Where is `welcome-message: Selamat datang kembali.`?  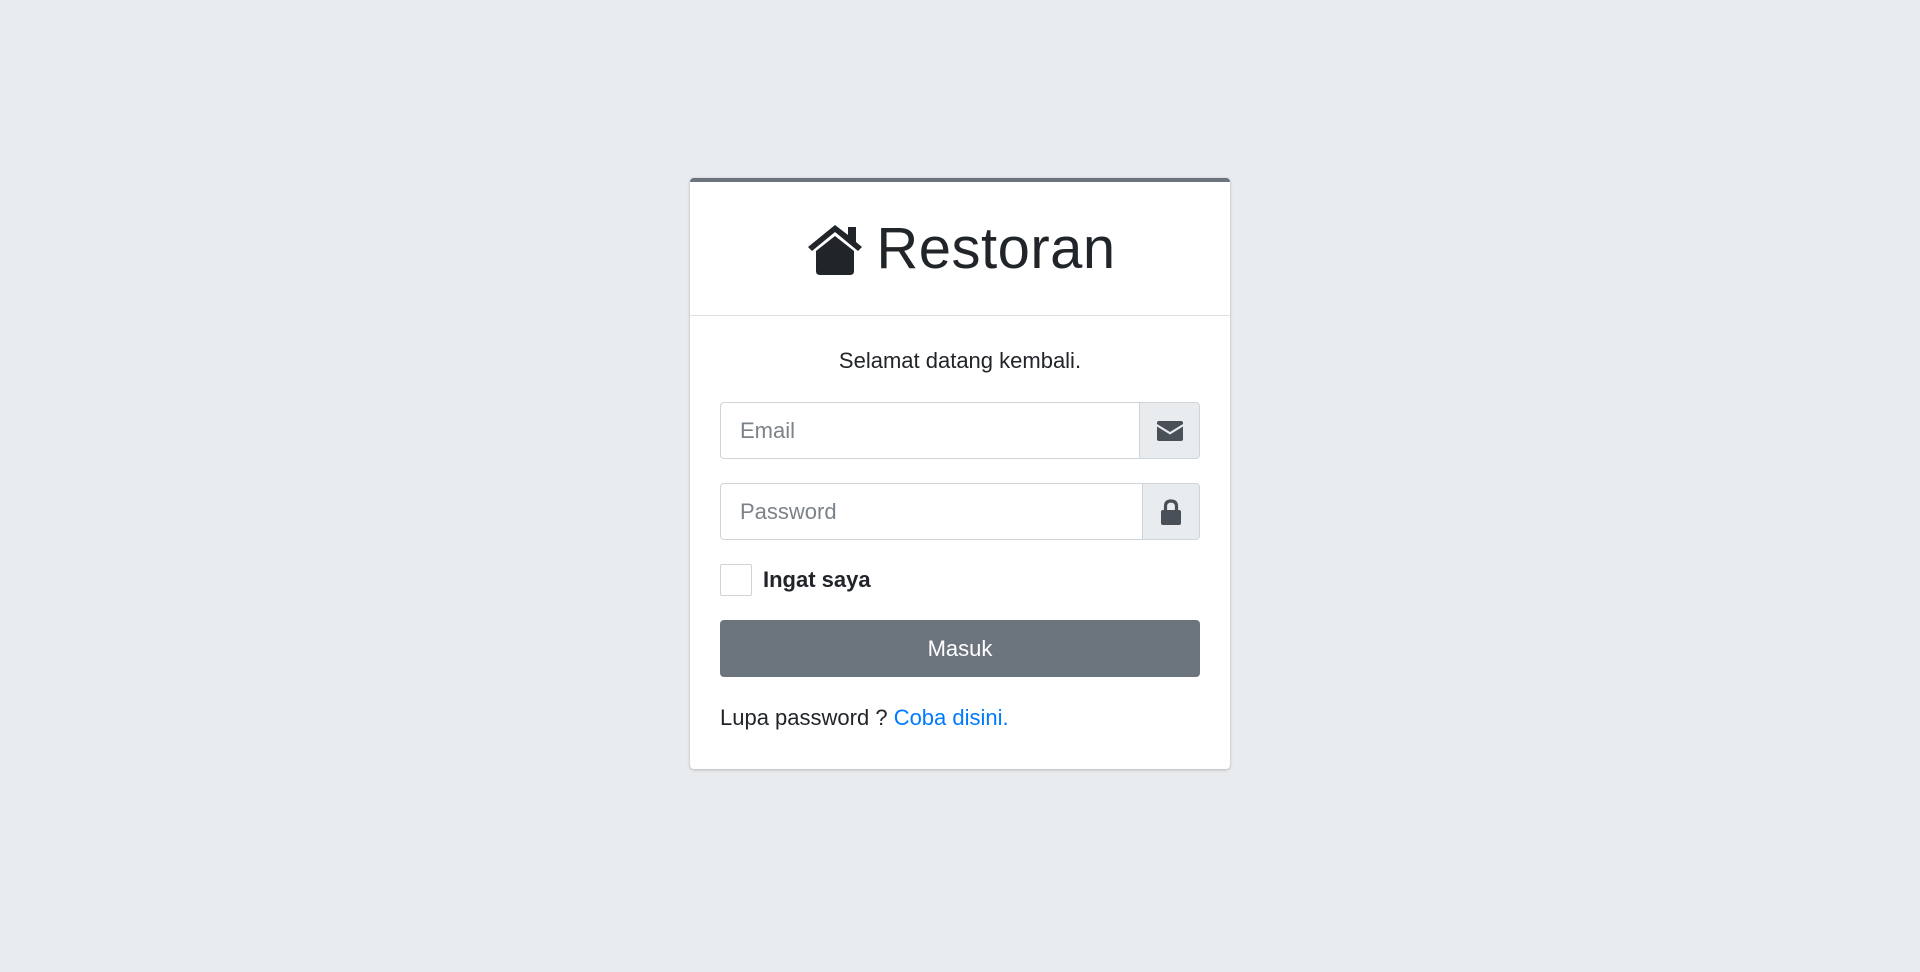
welcome-message: Selamat datang kembali. is located at coordinates (960, 360).